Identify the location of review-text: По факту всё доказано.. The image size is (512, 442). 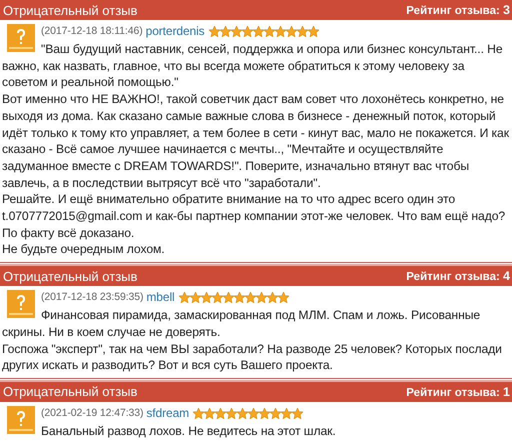
(69, 233).